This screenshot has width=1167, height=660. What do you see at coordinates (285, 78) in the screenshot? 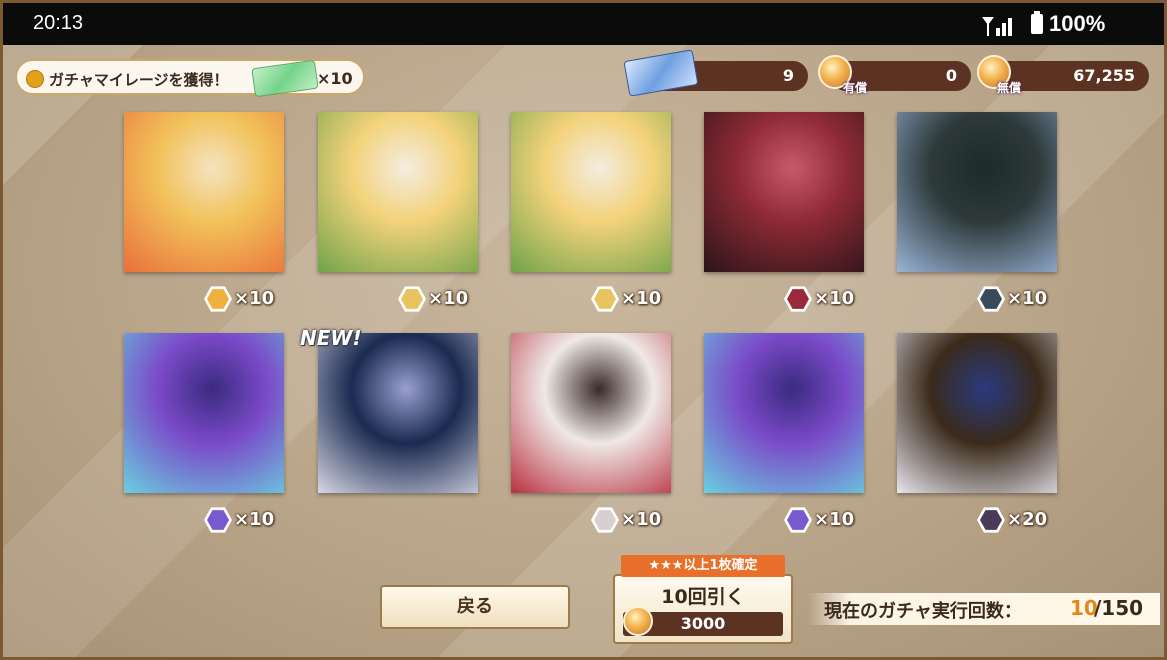
I see `mileage-ticket-icon` at bounding box center [285, 78].